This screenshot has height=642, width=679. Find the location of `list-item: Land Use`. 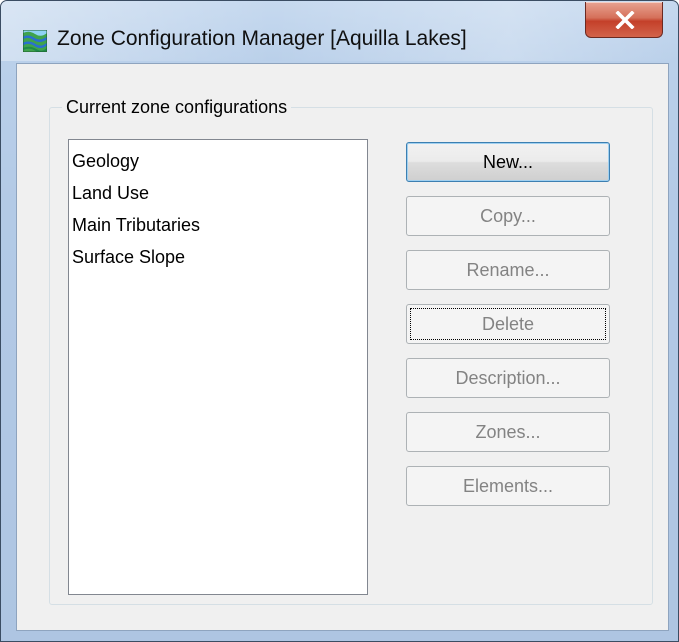

list-item: Land Use is located at coordinates (218, 193).